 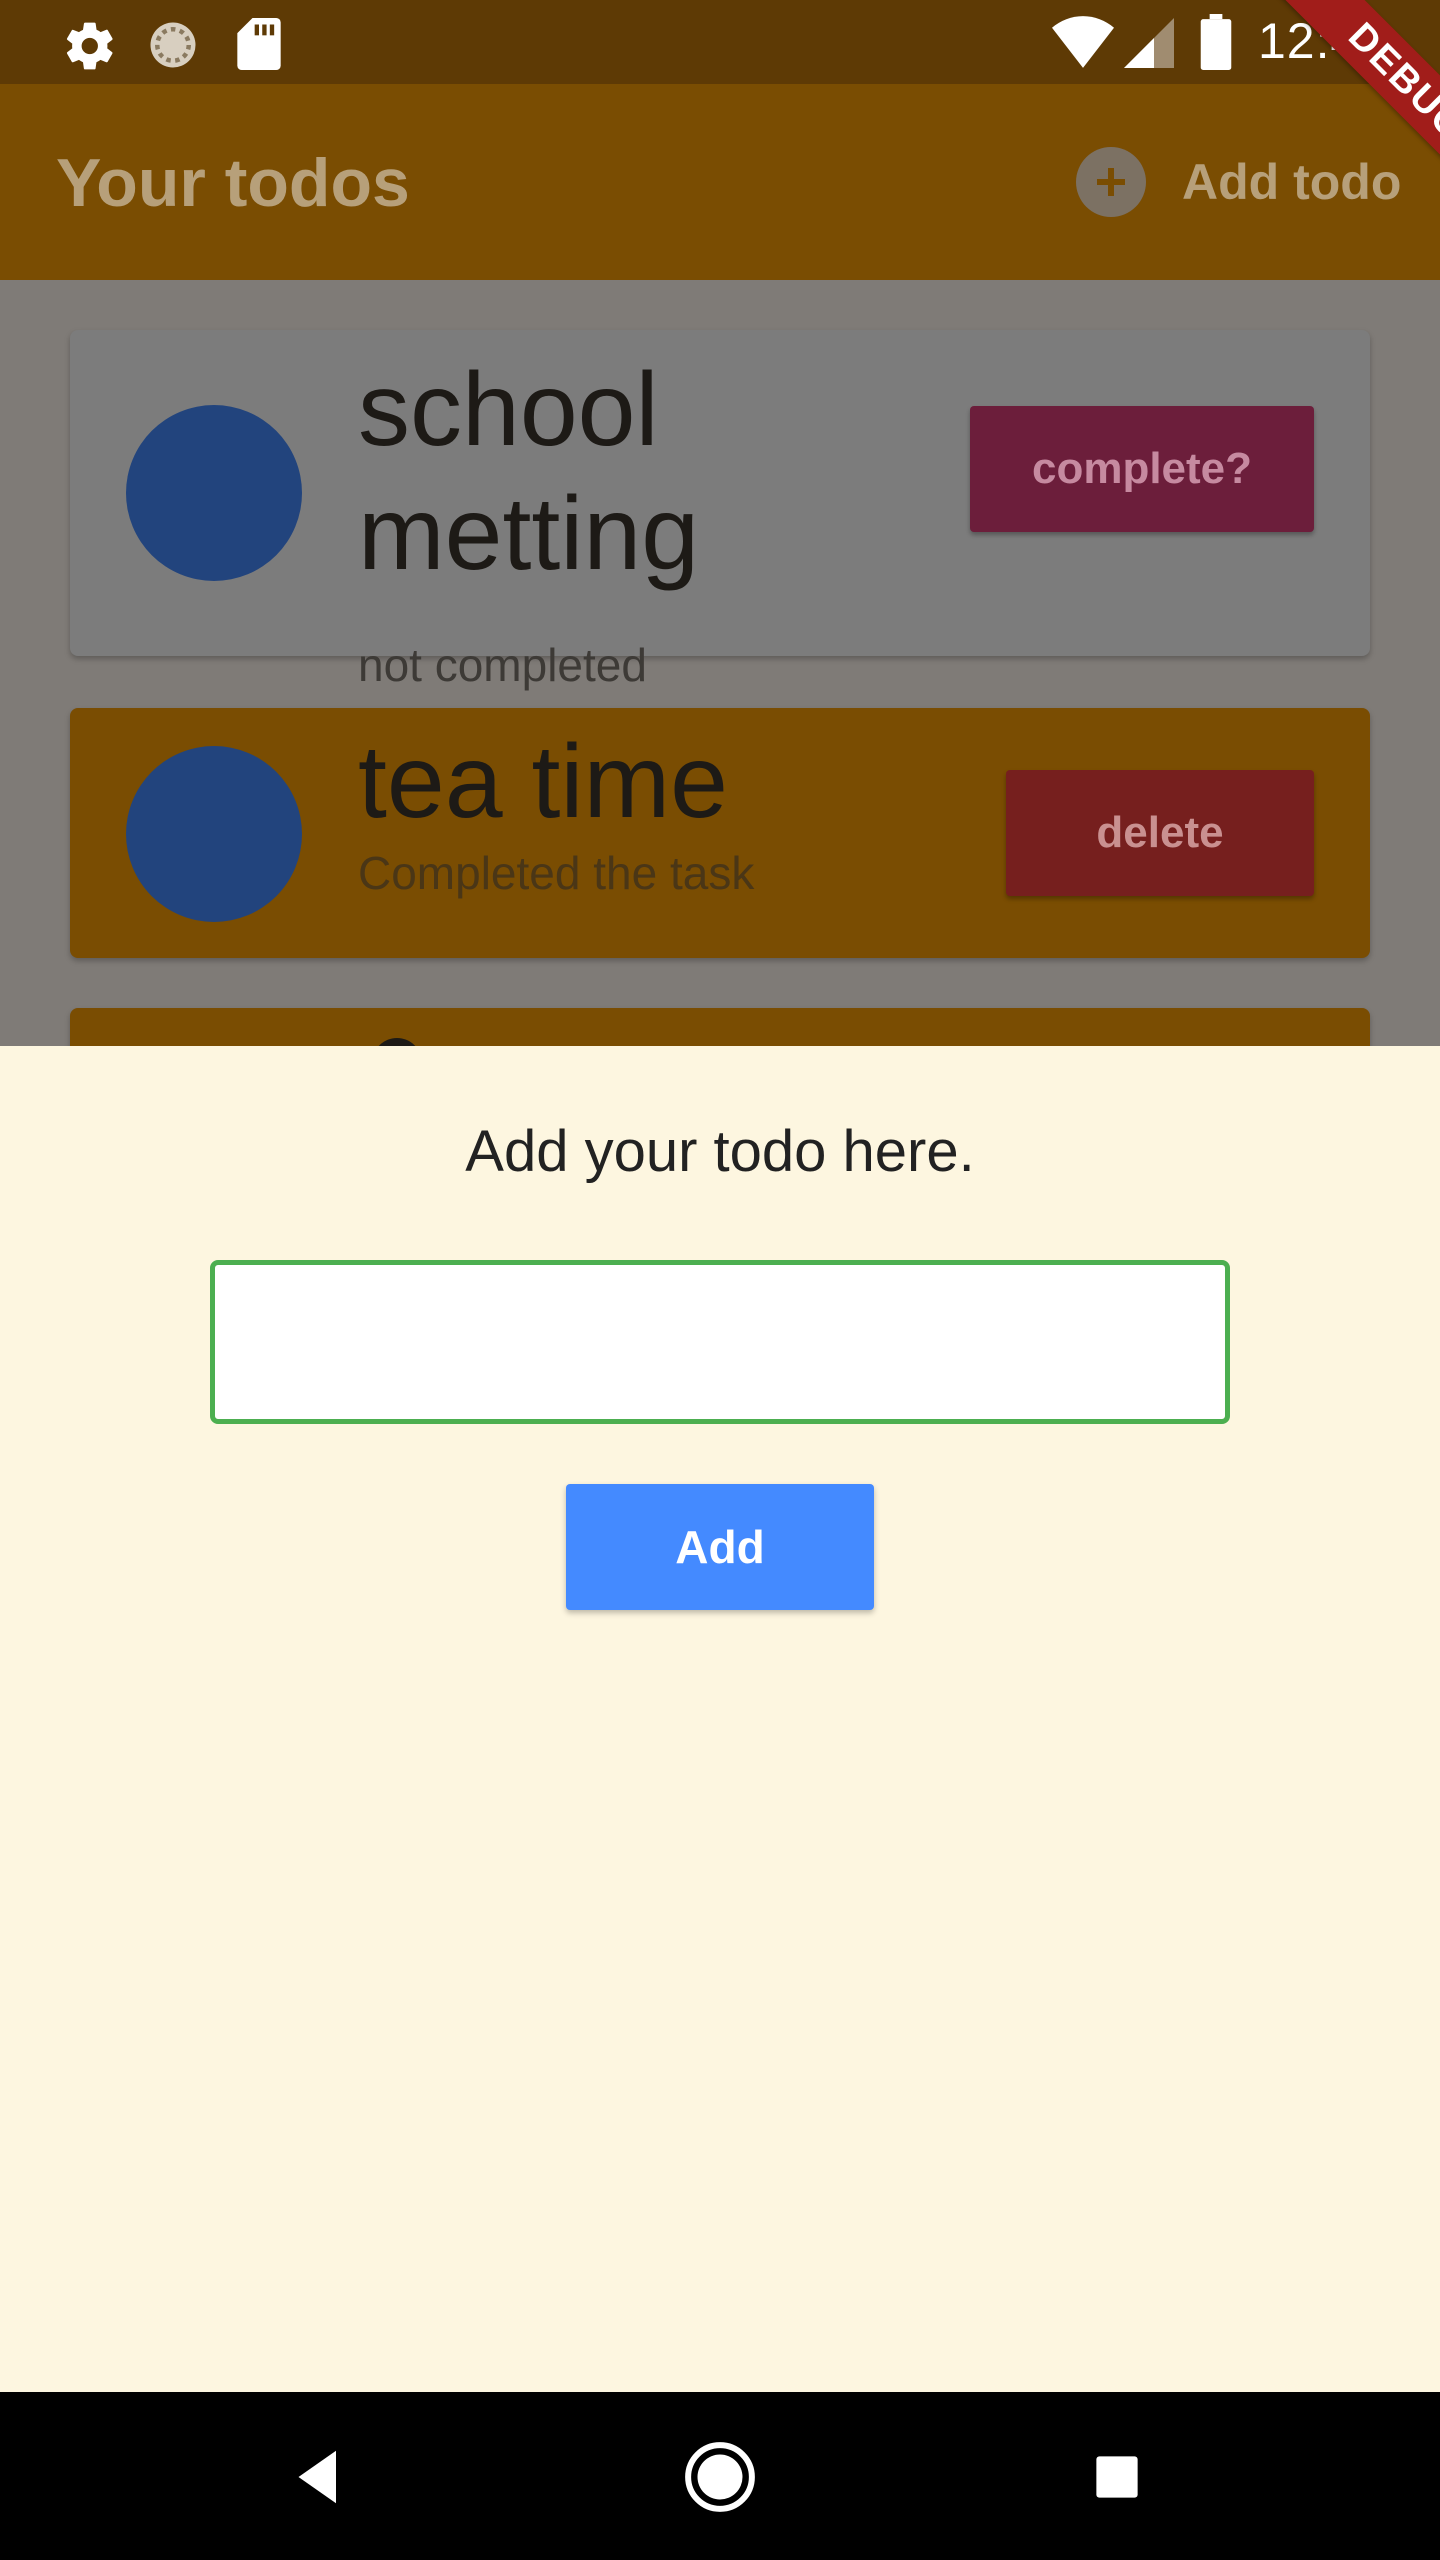 I want to click on todo-title: tea time, so click(x=543, y=782).